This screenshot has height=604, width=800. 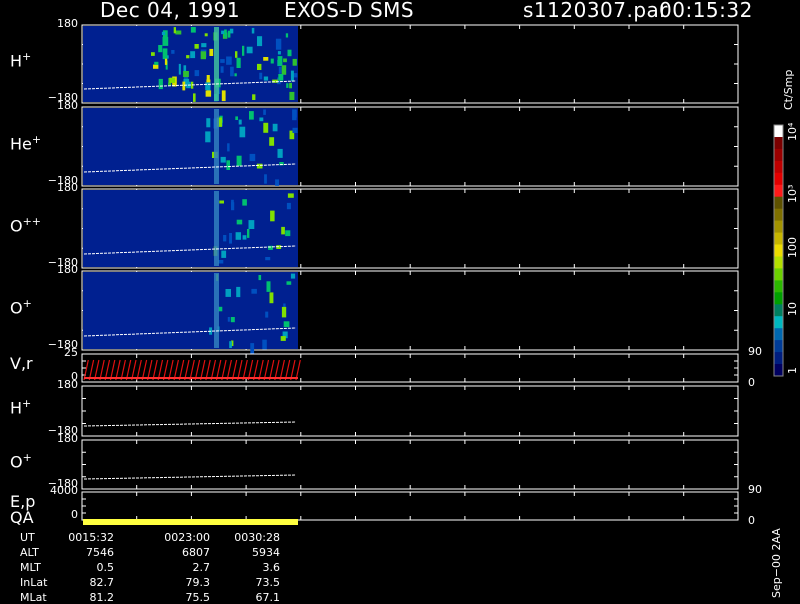 I want to click on ephemeris-value: 82.7, so click(x=102, y=582).